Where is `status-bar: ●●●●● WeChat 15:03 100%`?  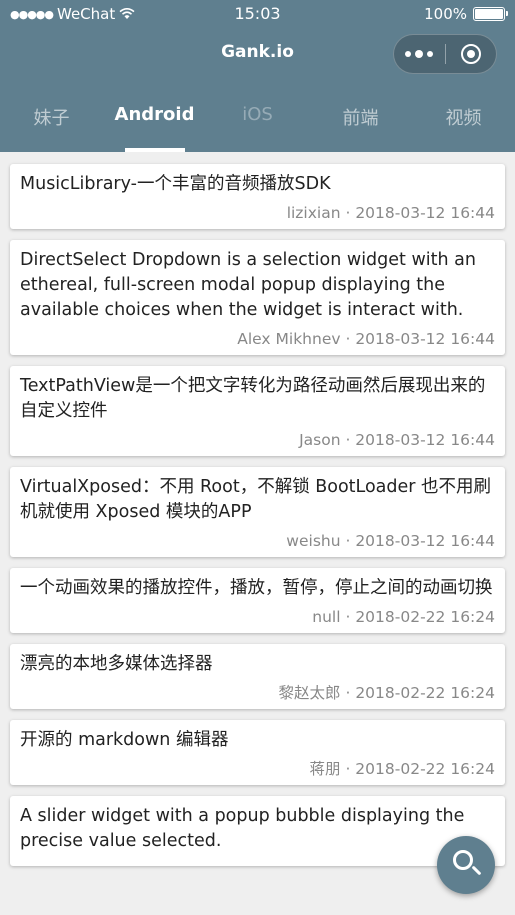 status-bar: ●●●●● WeChat 15:03 100% is located at coordinates (257, 14).